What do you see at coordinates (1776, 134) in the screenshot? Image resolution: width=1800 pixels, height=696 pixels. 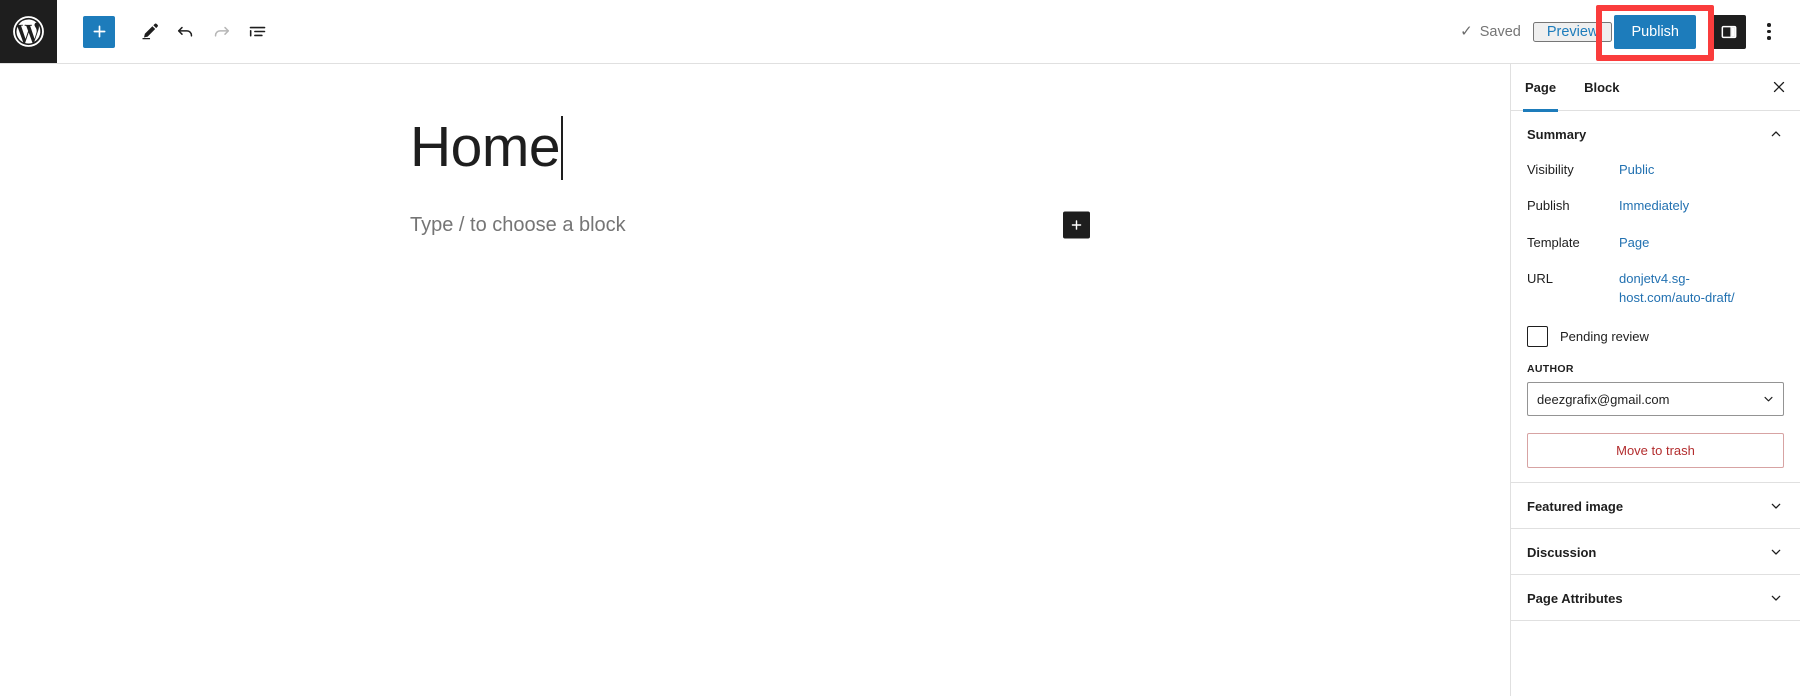 I see `chevron-up-icon` at bounding box center [1776, 134].